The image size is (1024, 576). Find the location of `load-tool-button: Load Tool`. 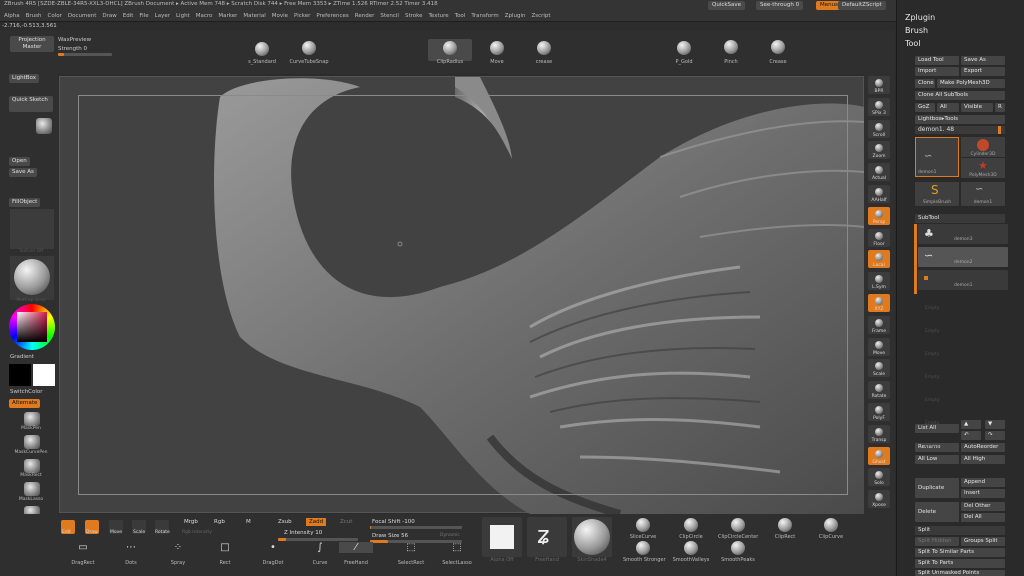

load-tool-button: Load Tool is located at coordinates (937, 60).